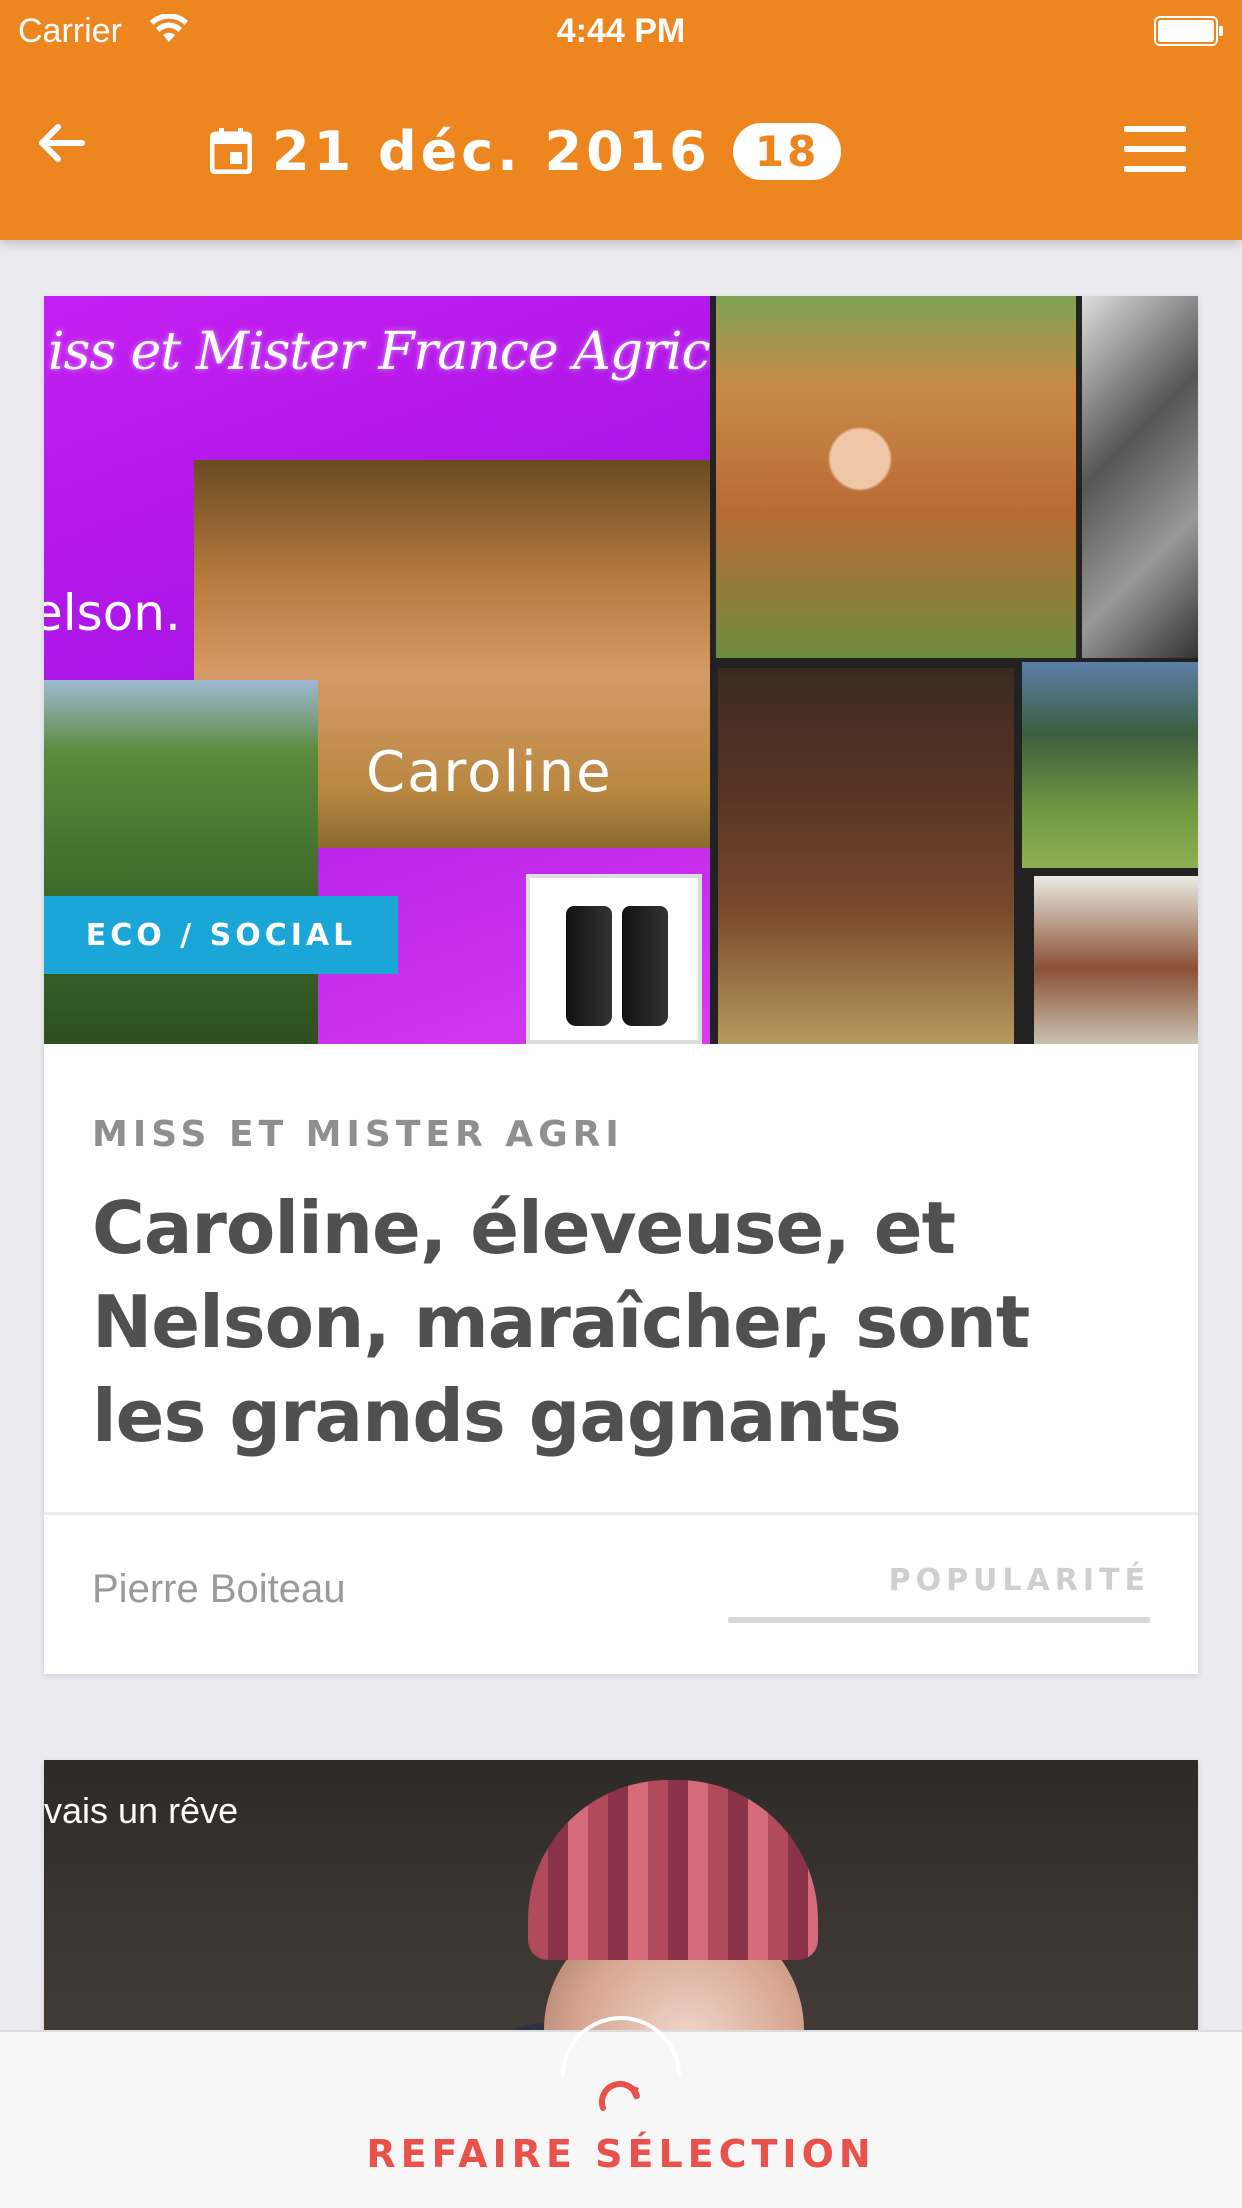 The width and height of the screenshot is (1242, 2208). Describe the element at coordinates (787, 151) in the screenshot. I see `article-count-badge: 18` at that location.